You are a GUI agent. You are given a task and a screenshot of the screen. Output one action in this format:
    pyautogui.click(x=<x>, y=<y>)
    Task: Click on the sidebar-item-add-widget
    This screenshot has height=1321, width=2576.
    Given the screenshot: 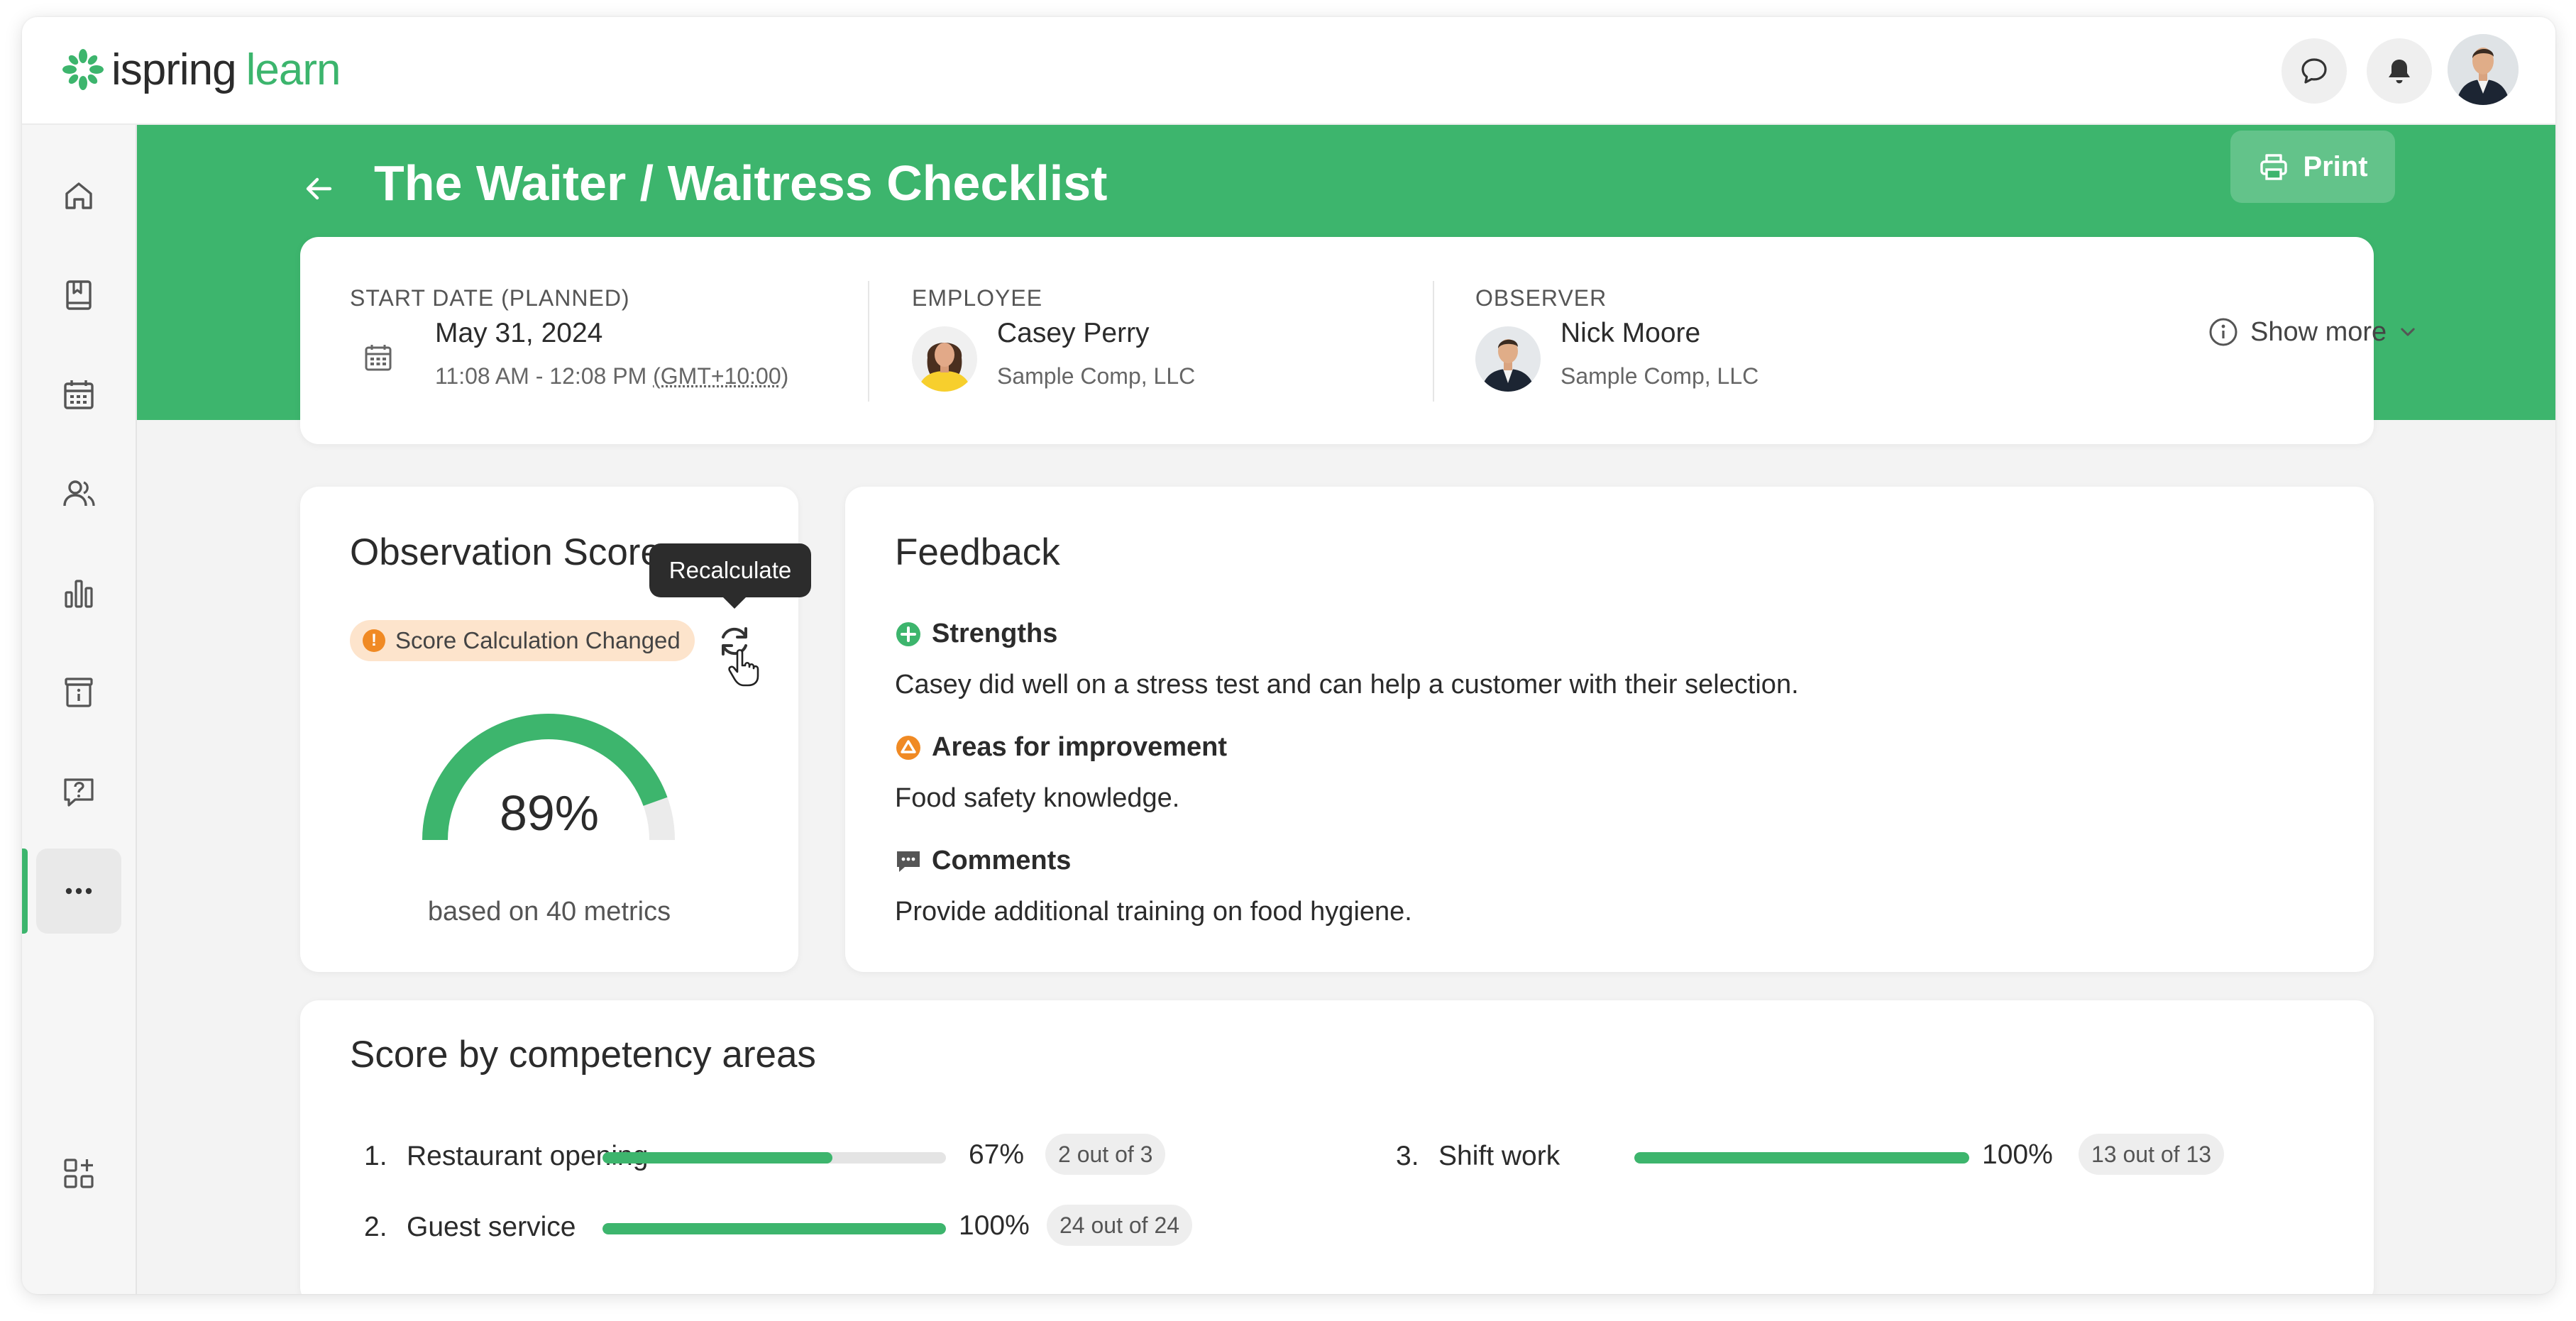 What is the action you would take?
    pyautogui.click(x=78, y=1173)
    